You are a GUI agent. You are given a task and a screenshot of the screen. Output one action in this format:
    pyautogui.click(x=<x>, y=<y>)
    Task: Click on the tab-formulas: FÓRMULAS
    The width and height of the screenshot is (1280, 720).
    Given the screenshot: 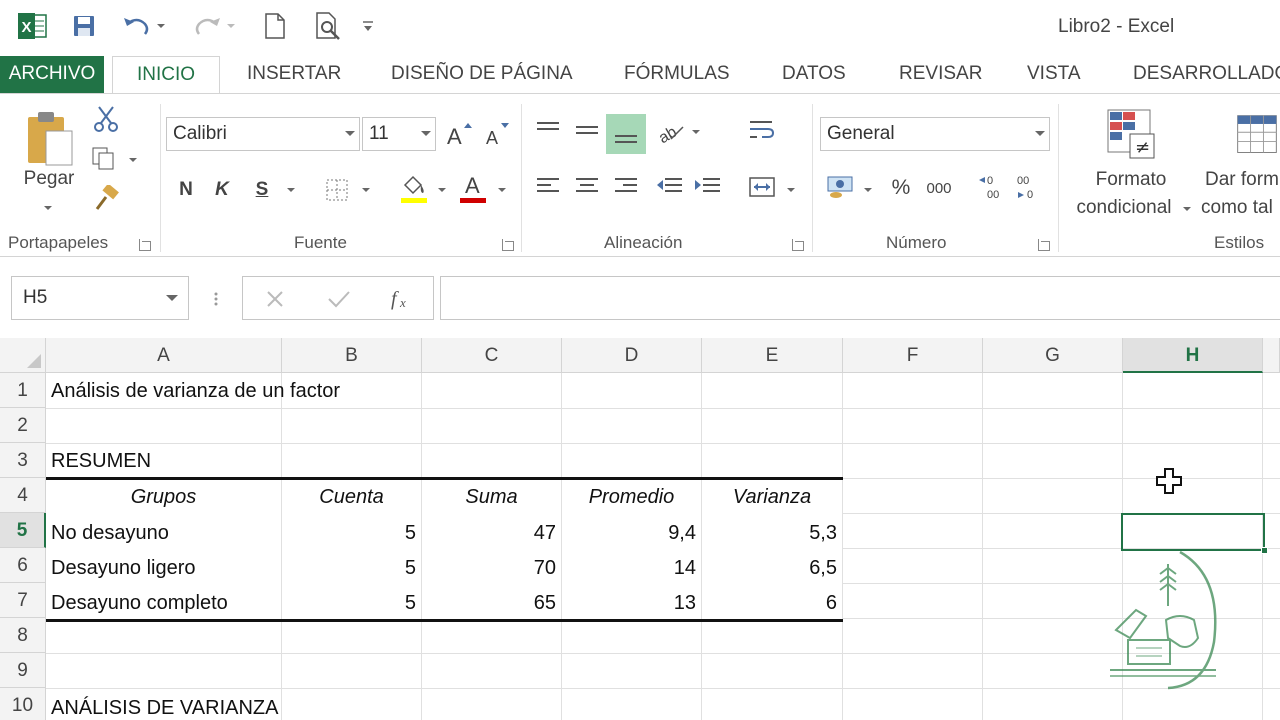 What is the action you would take?
    pyautogui.click(x=677, y=75)
    